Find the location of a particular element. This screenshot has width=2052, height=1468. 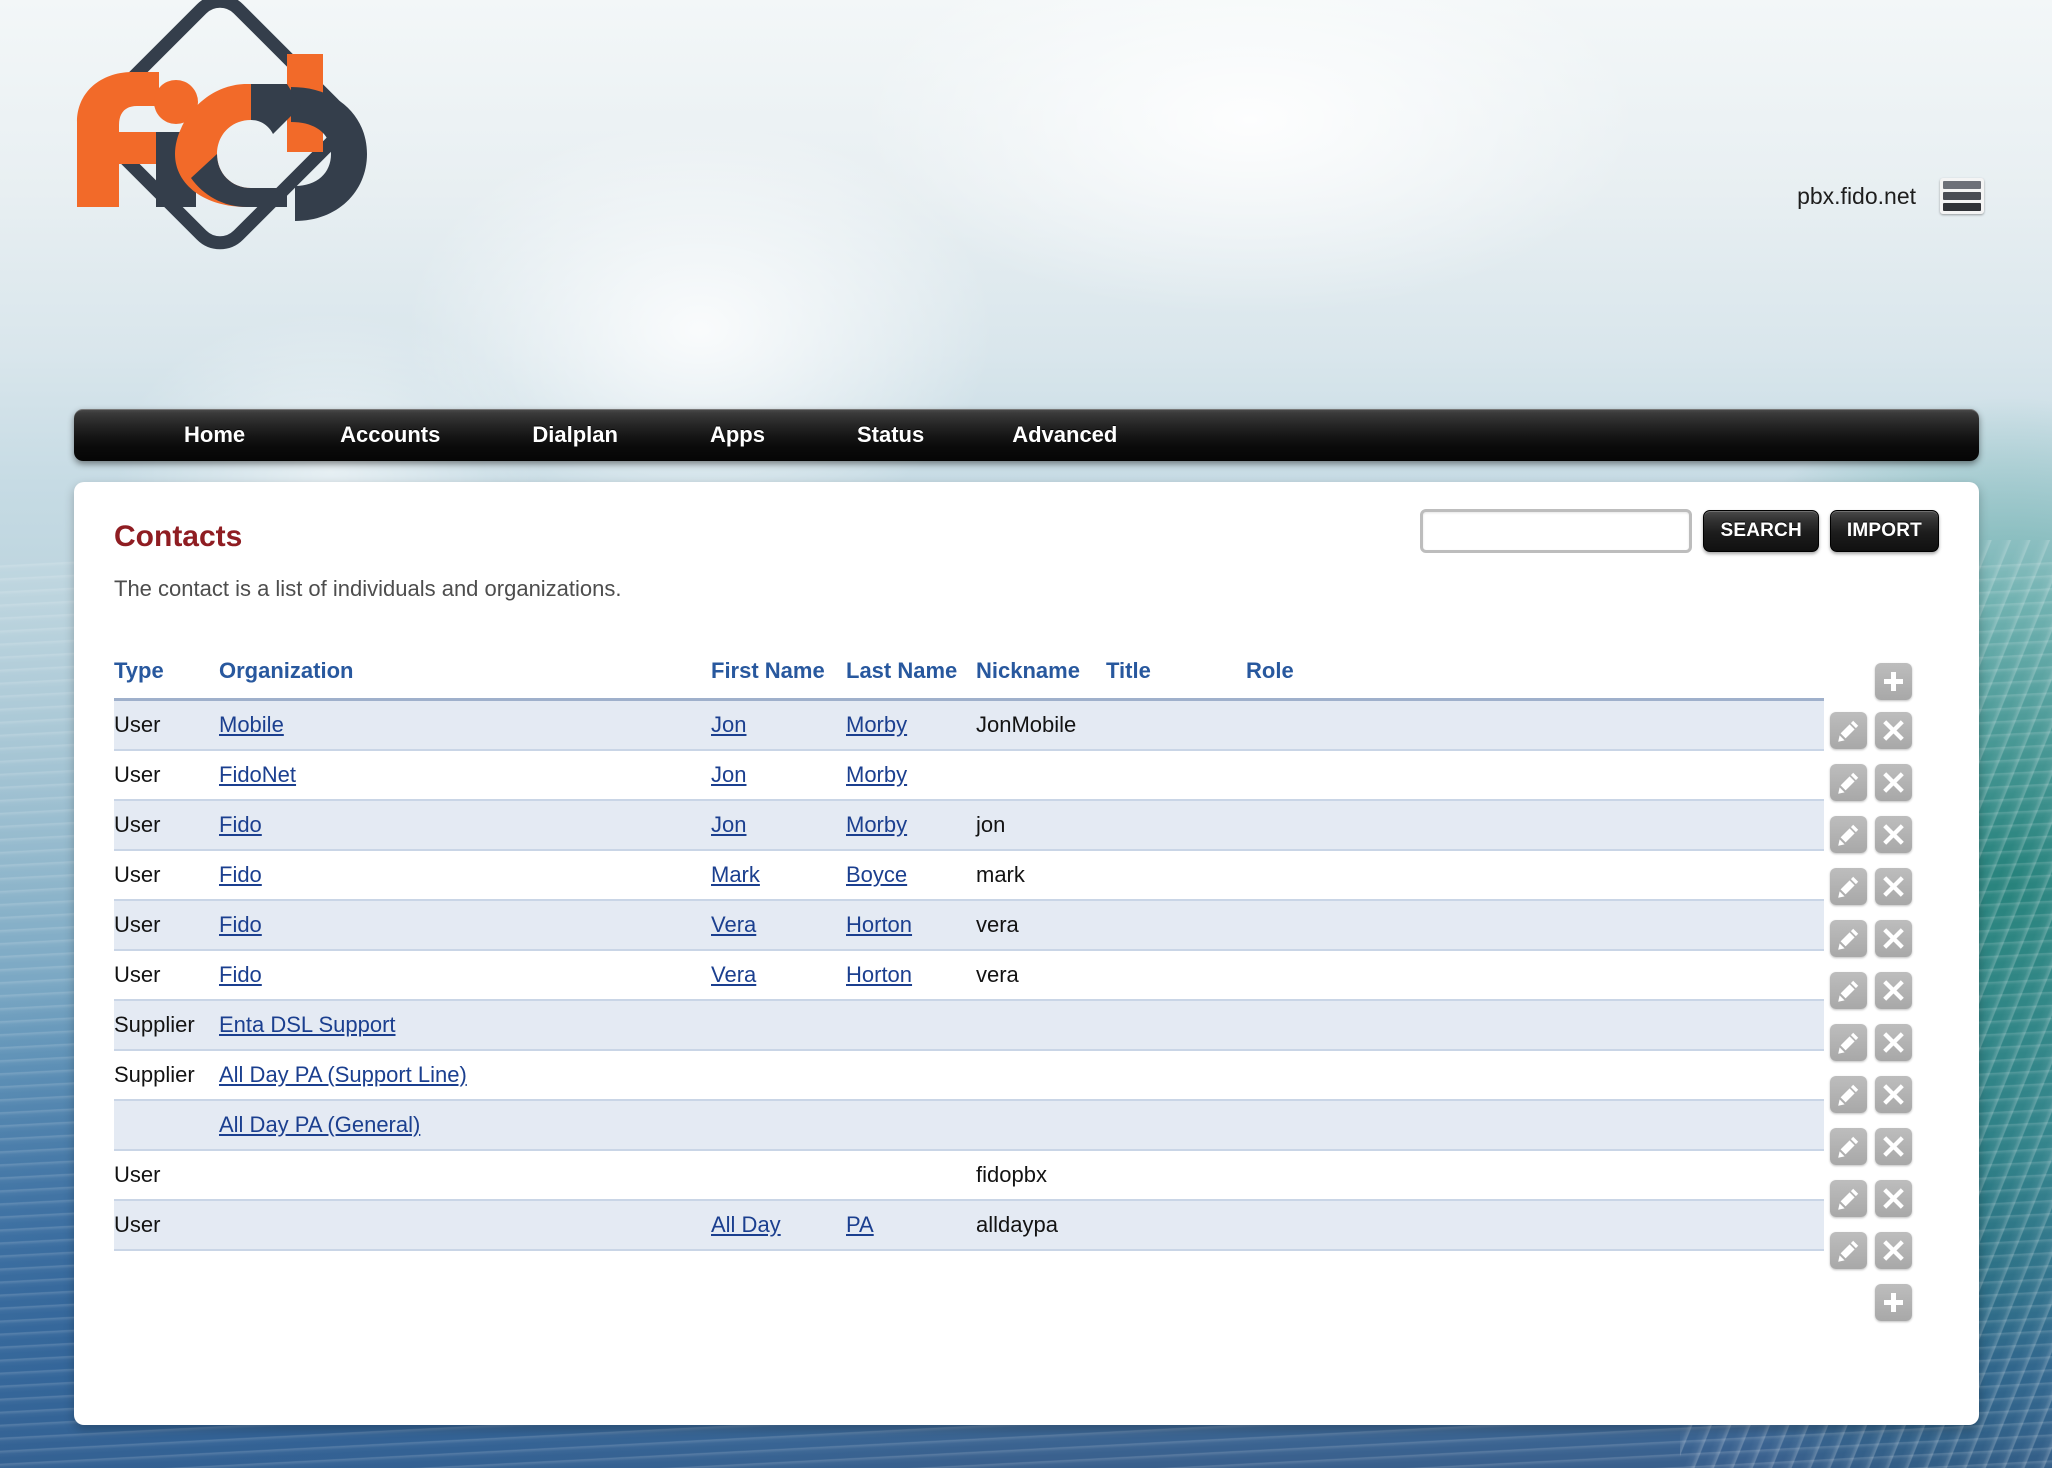

link-last-name: PA is located at coordinates (860, 1224).